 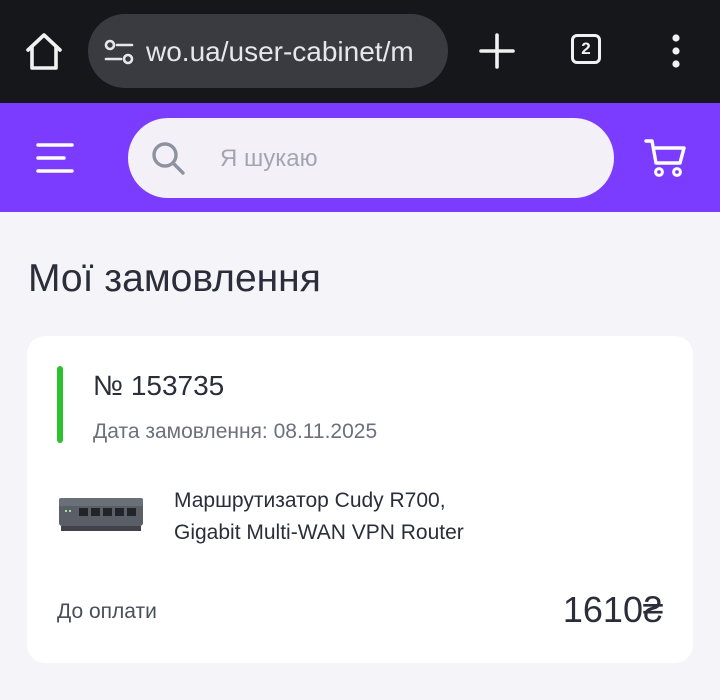 I want to click on new-tab-button, so click(x=497, y=51).